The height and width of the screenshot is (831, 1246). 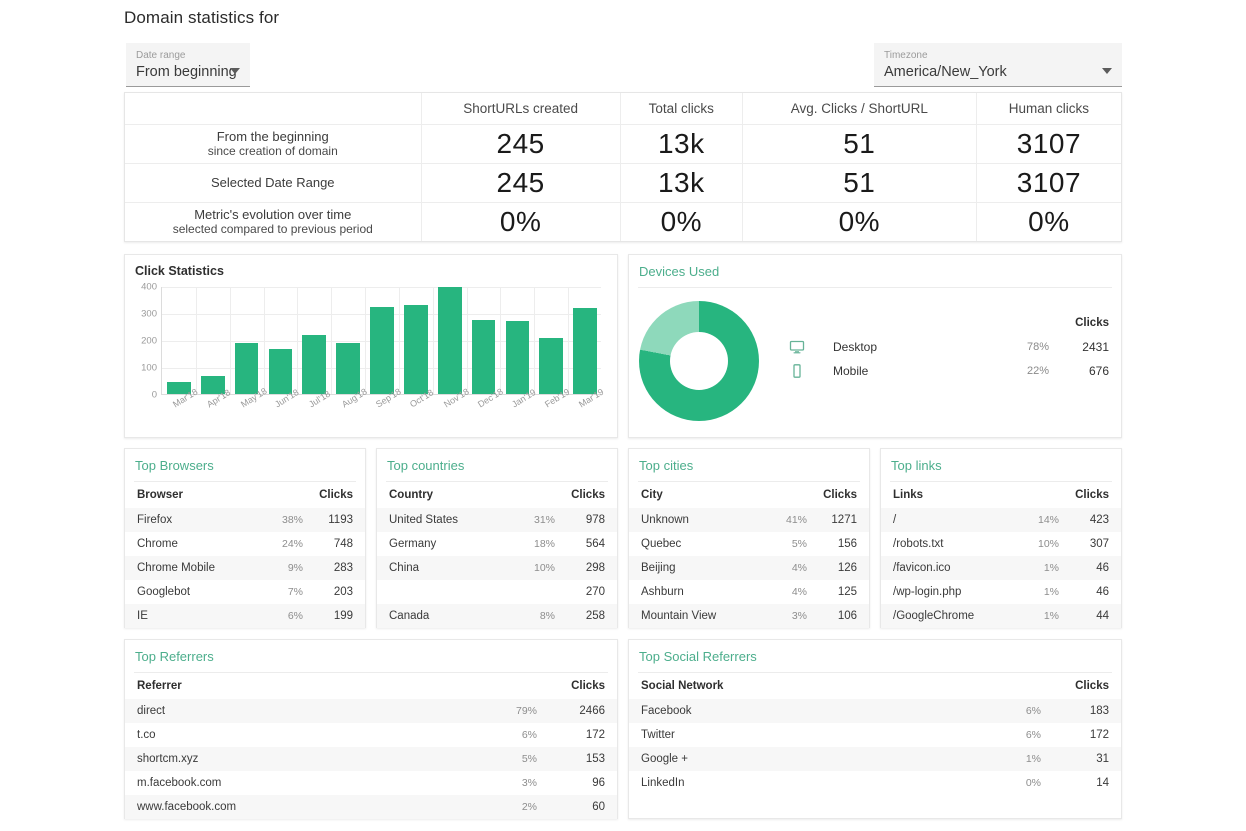 I want to click on table-row: Quebec 5% 156, so click(x=749, y=544).